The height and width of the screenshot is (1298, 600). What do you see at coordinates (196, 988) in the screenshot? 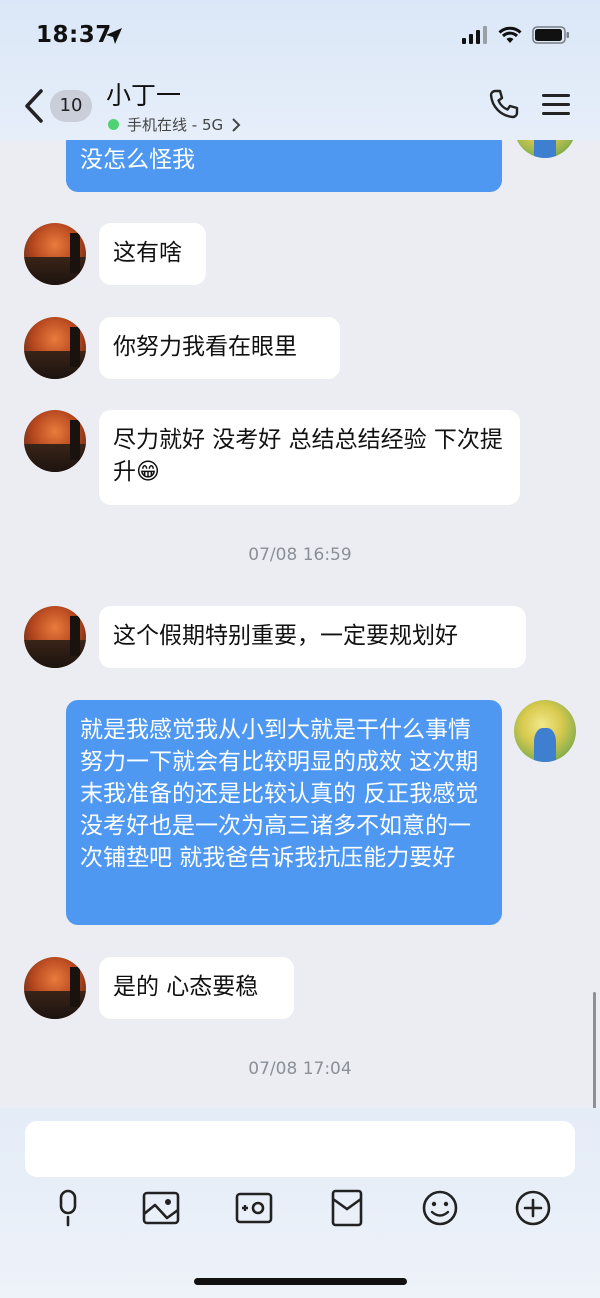
I see `message-bubble-incoming: 是的 心态要稳` at bounding box center [196, 988].